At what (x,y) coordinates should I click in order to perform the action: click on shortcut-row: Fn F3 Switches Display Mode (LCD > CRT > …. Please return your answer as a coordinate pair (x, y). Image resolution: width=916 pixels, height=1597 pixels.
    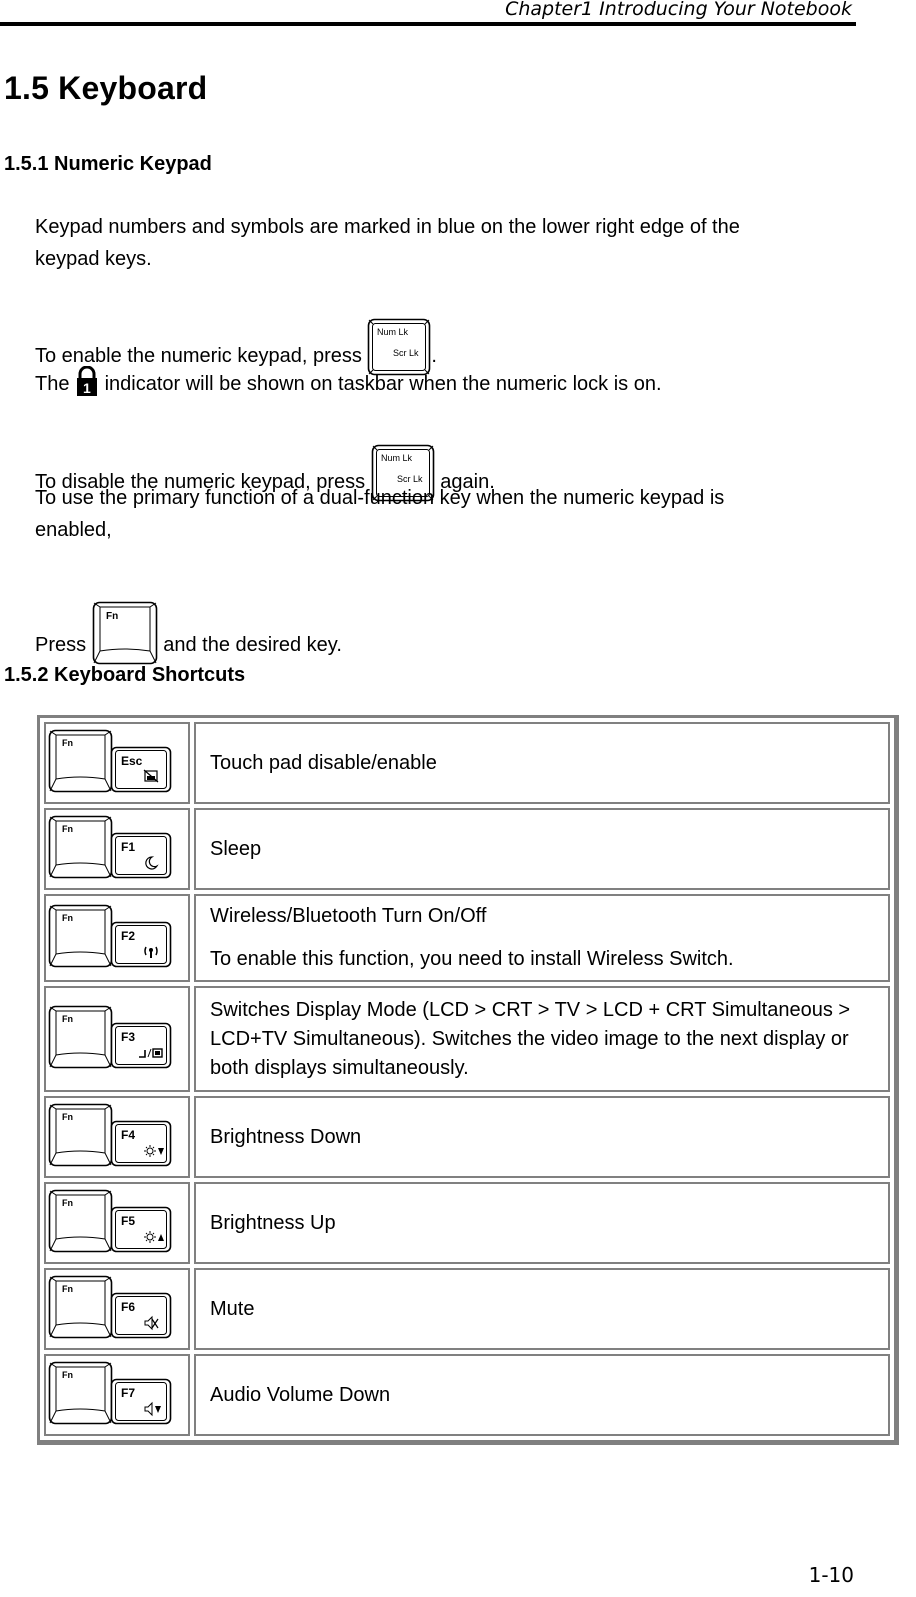
    Looking at the image, I should click on (467, 1039).